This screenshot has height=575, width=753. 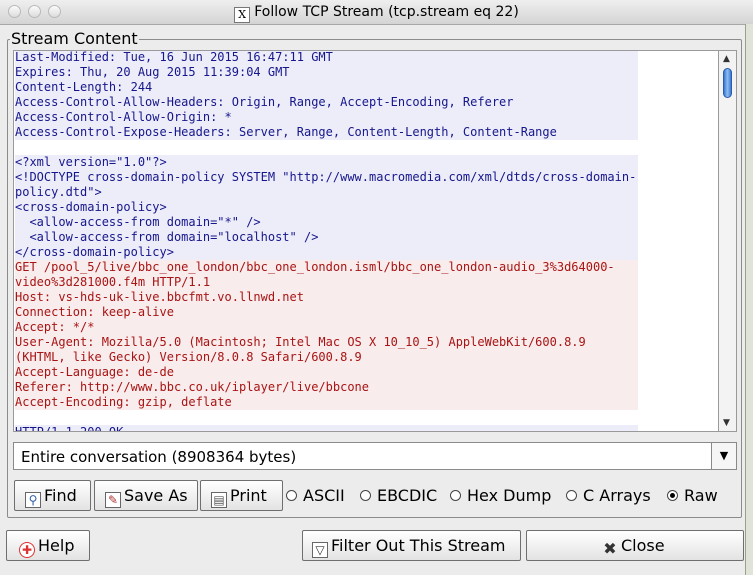 What do you see at coordinates (60, 495) in the screenshot?
I see `find-label: Find` at bounding box center [60, 495].